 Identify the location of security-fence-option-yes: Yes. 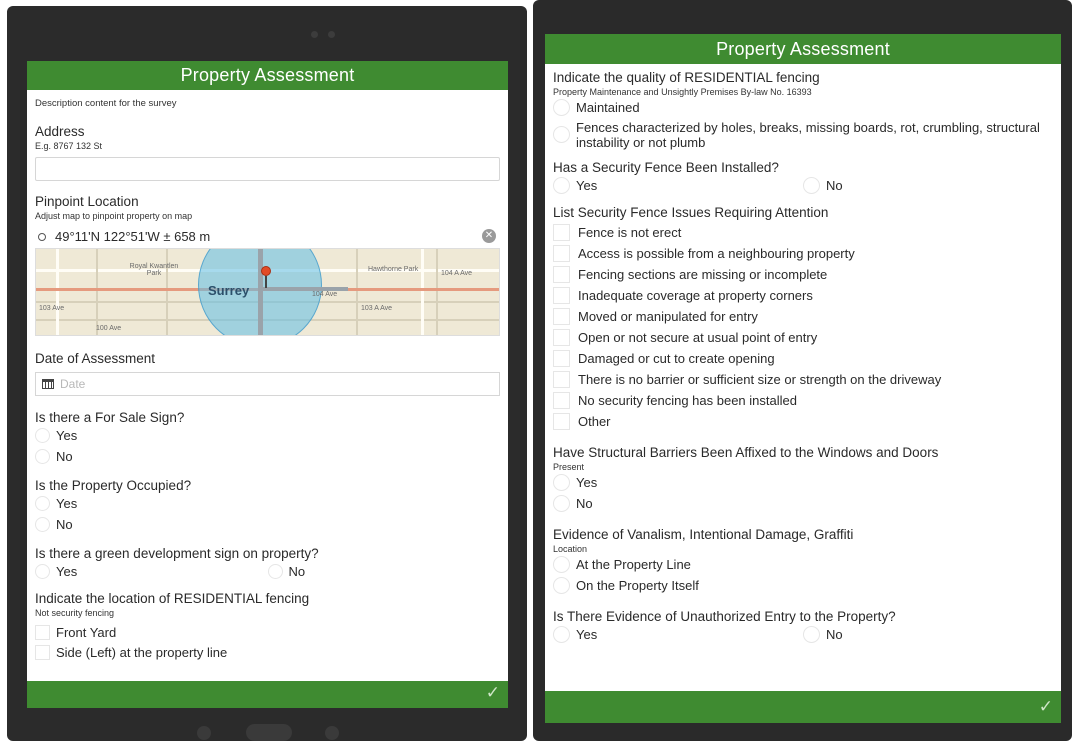
(678, 185).